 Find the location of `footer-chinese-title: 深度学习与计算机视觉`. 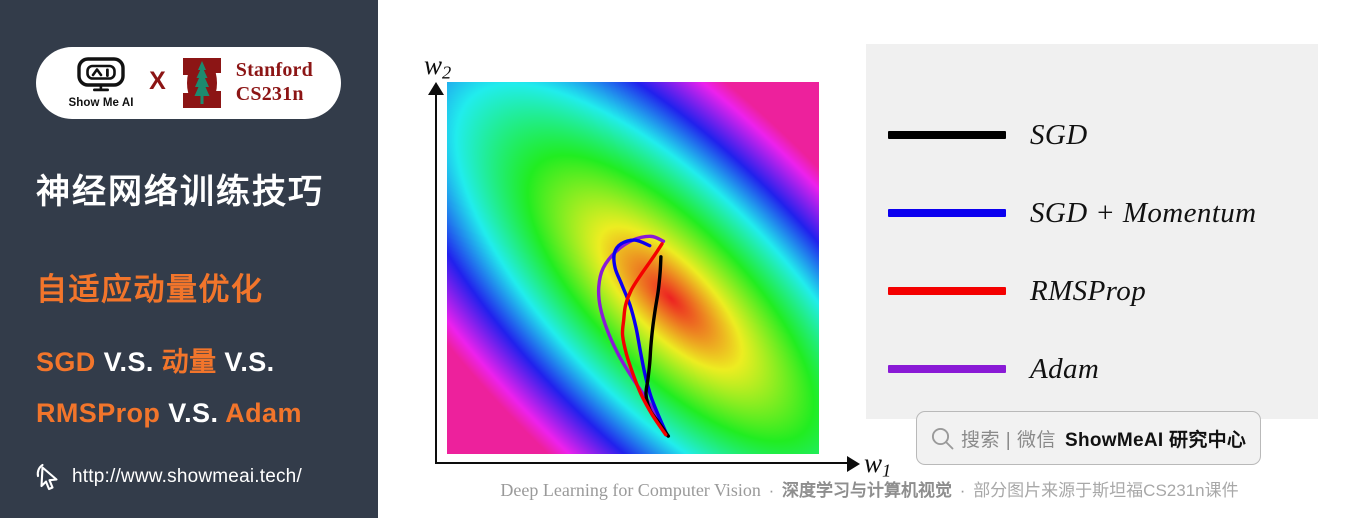

footer-chinese-title: 深度学习与计算机视觉 is located at coordinates (867, 490).